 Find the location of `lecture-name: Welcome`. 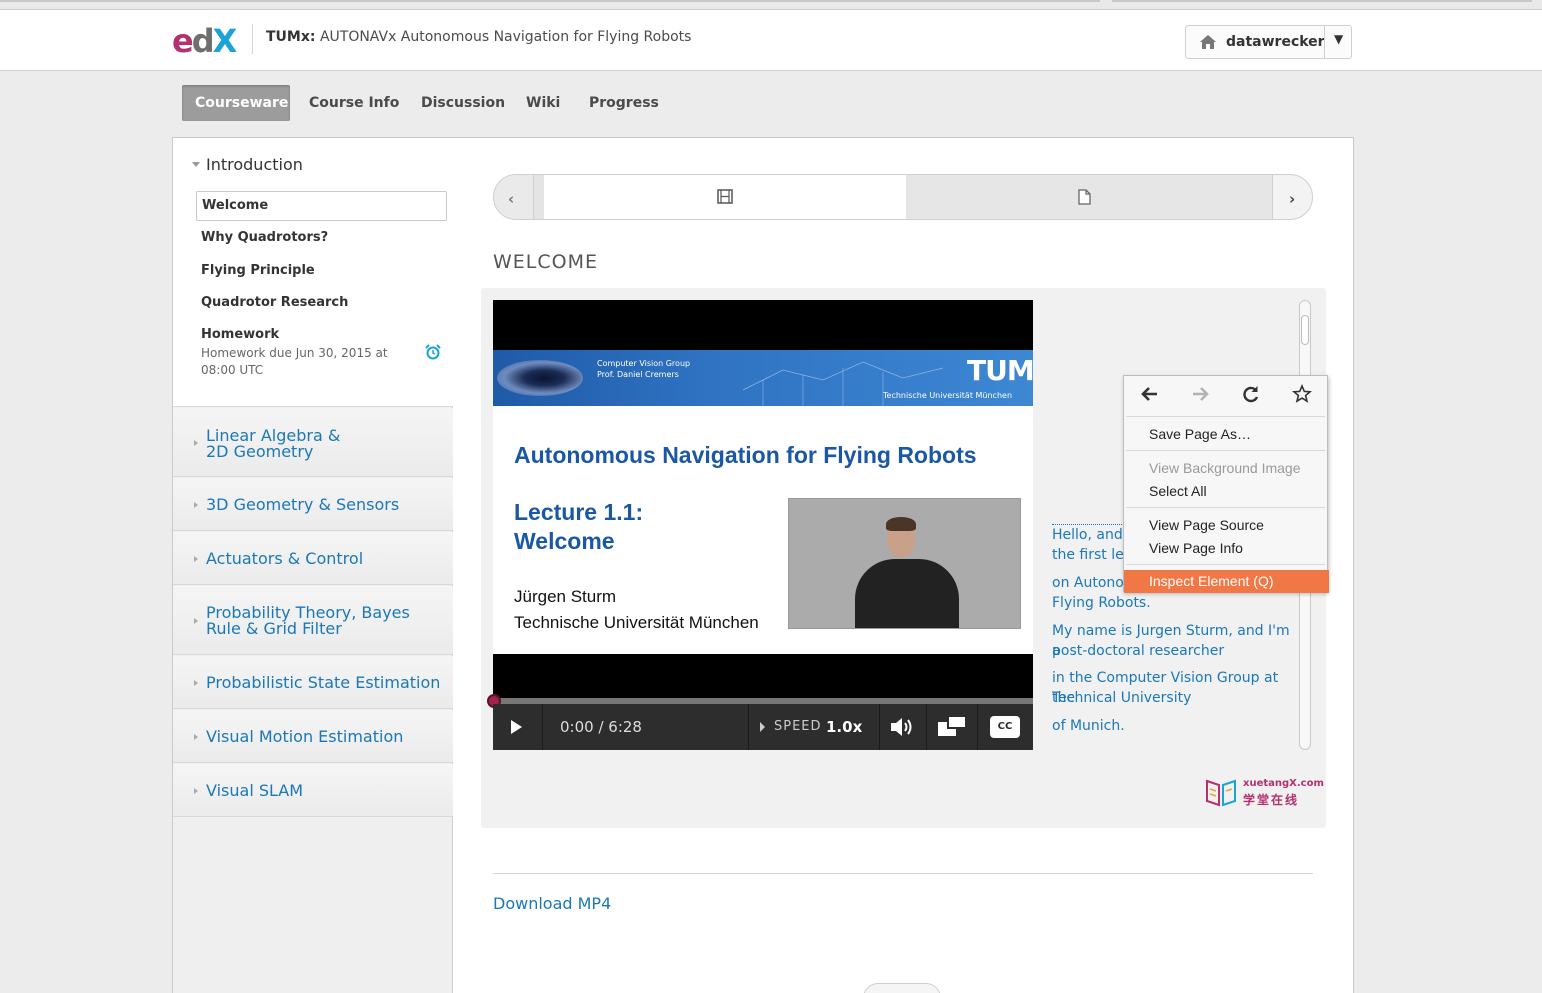

lecture-name: Welcome is located at coordinates (564, 541).